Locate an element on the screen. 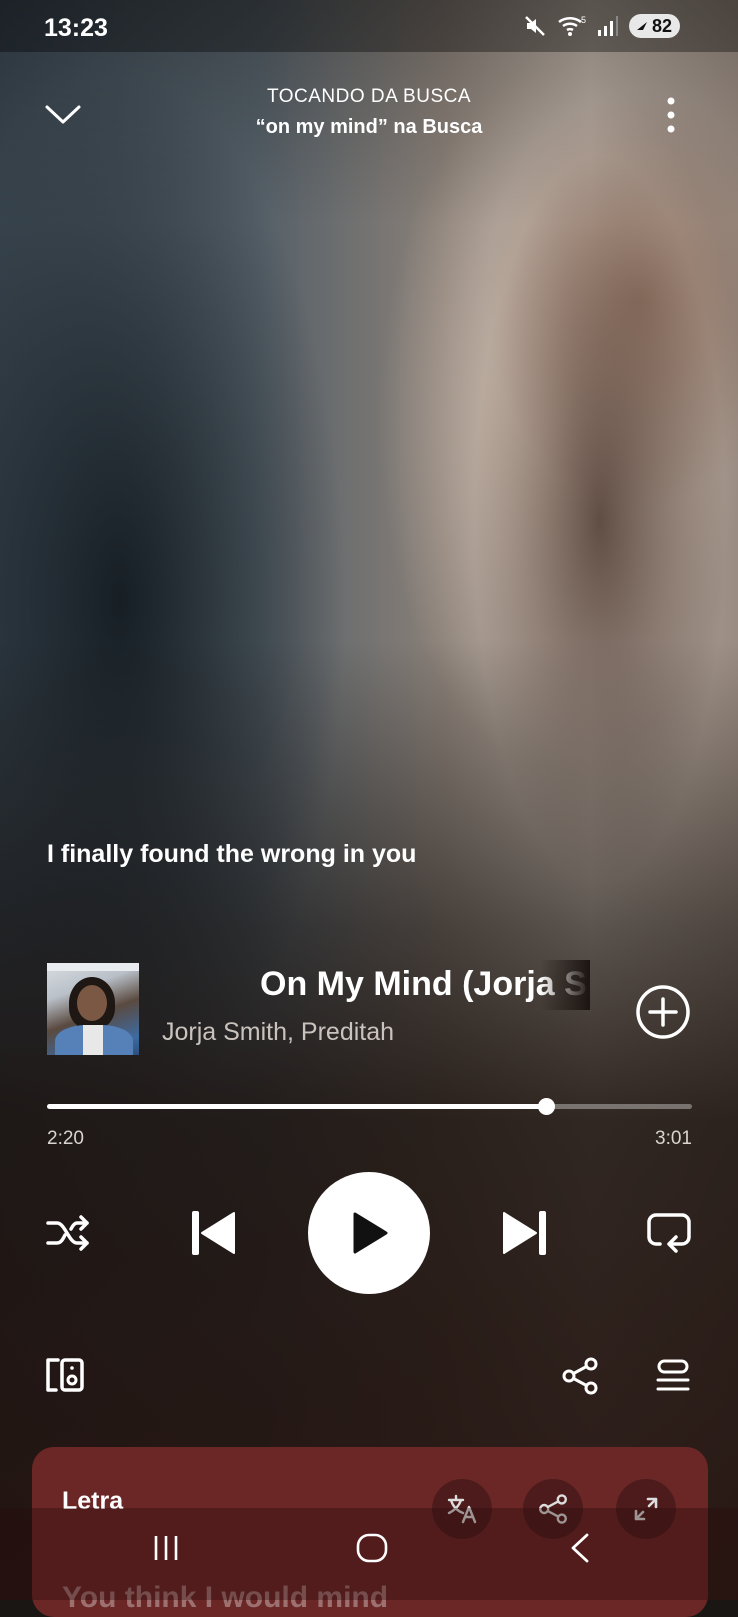  play-button is located at coordinates (369, 1233).